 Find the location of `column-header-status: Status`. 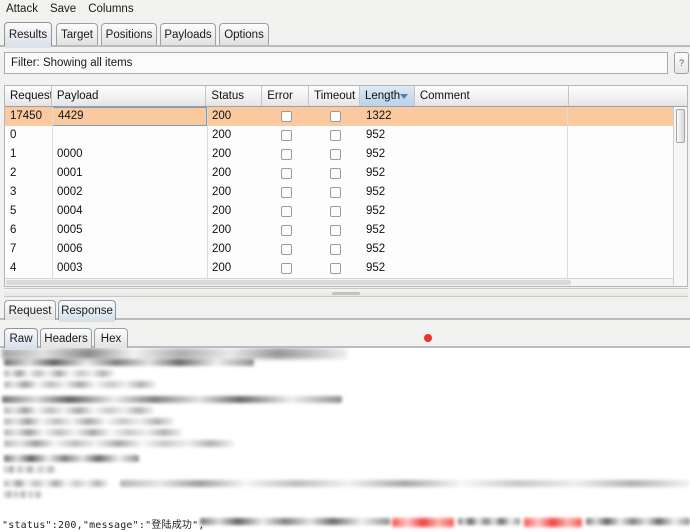

column-header-status: Status is located at coordinates (234, 96).